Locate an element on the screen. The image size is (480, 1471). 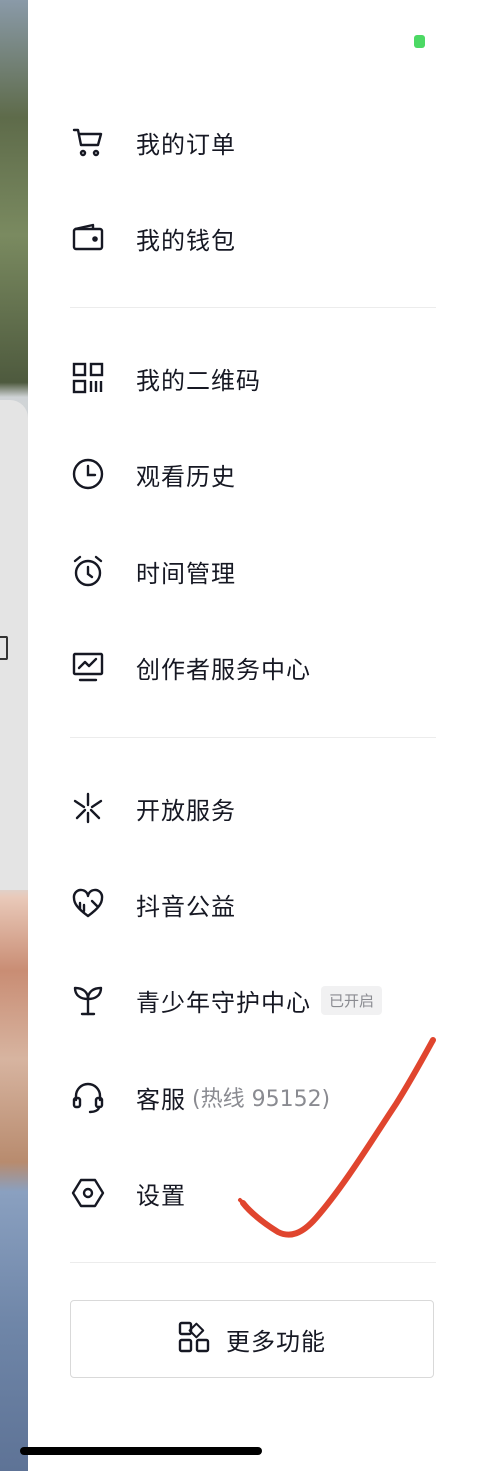
menu-item-label: 我的订单 is located at coordinates (186, 144).